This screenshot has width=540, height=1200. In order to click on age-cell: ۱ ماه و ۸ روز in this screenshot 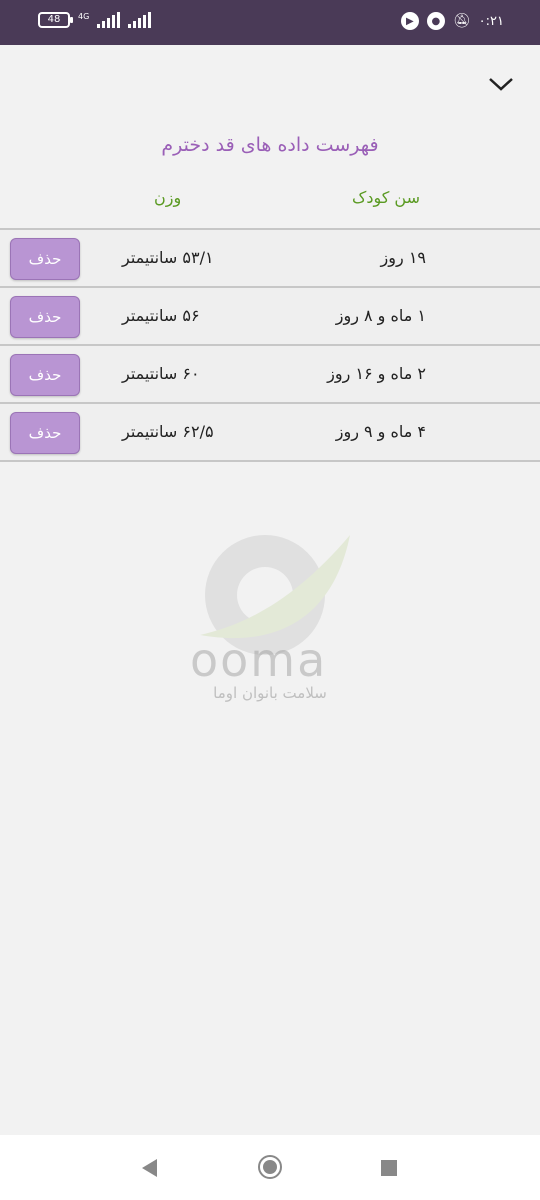, I will do `click(380, 315)`.